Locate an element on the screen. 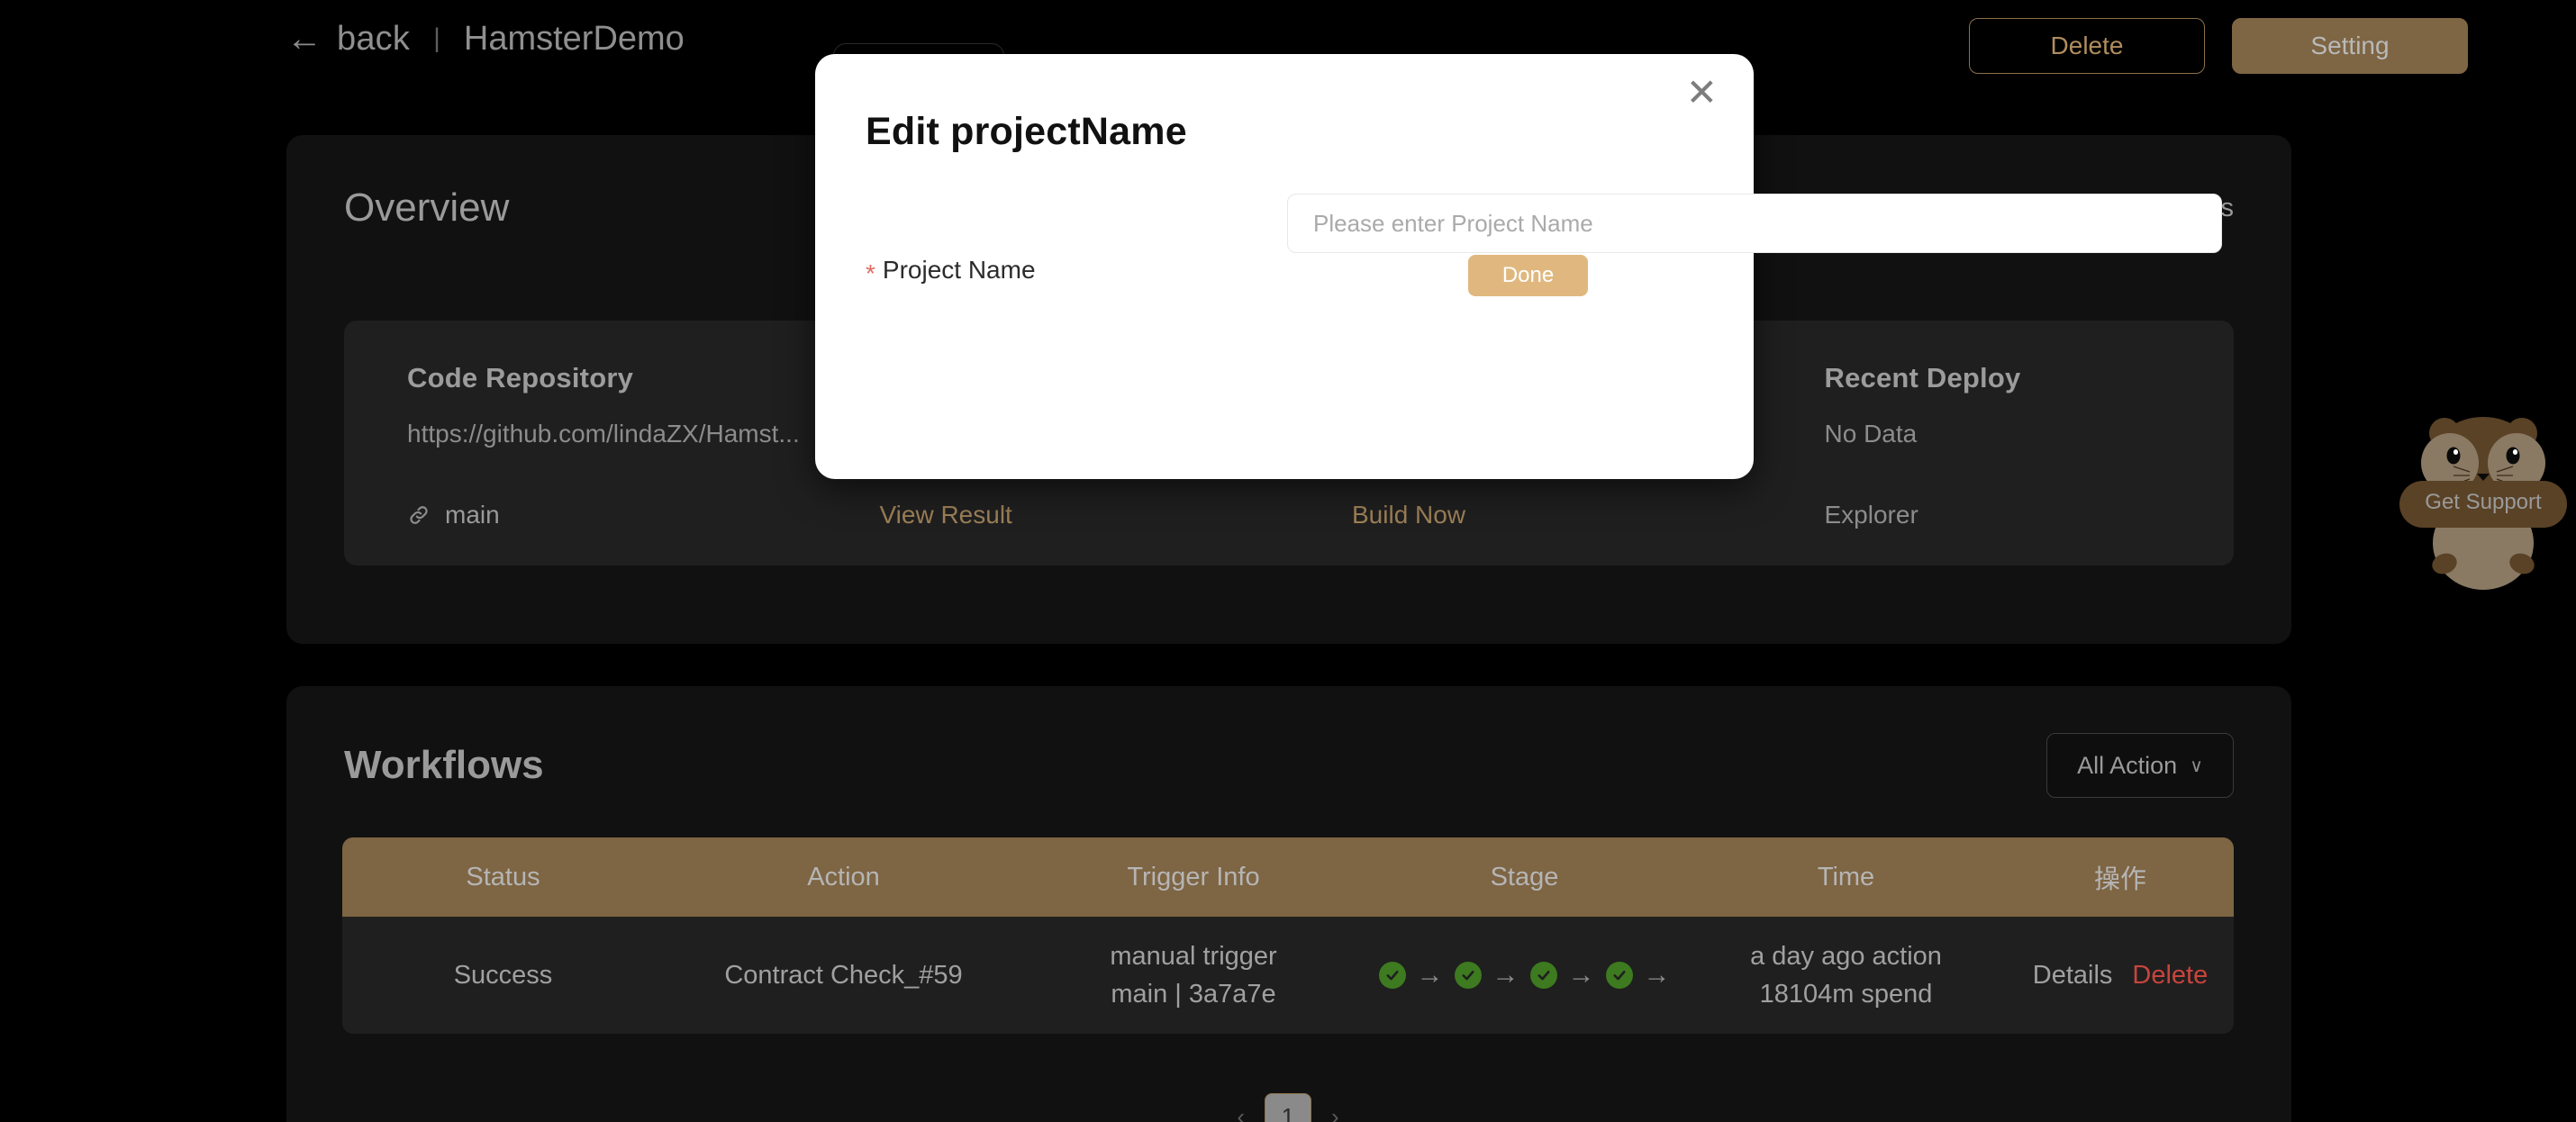 Image resolution: width=2576 pixels, height=1122 pixels. required-marker: * is located at coordinates (870, 273).